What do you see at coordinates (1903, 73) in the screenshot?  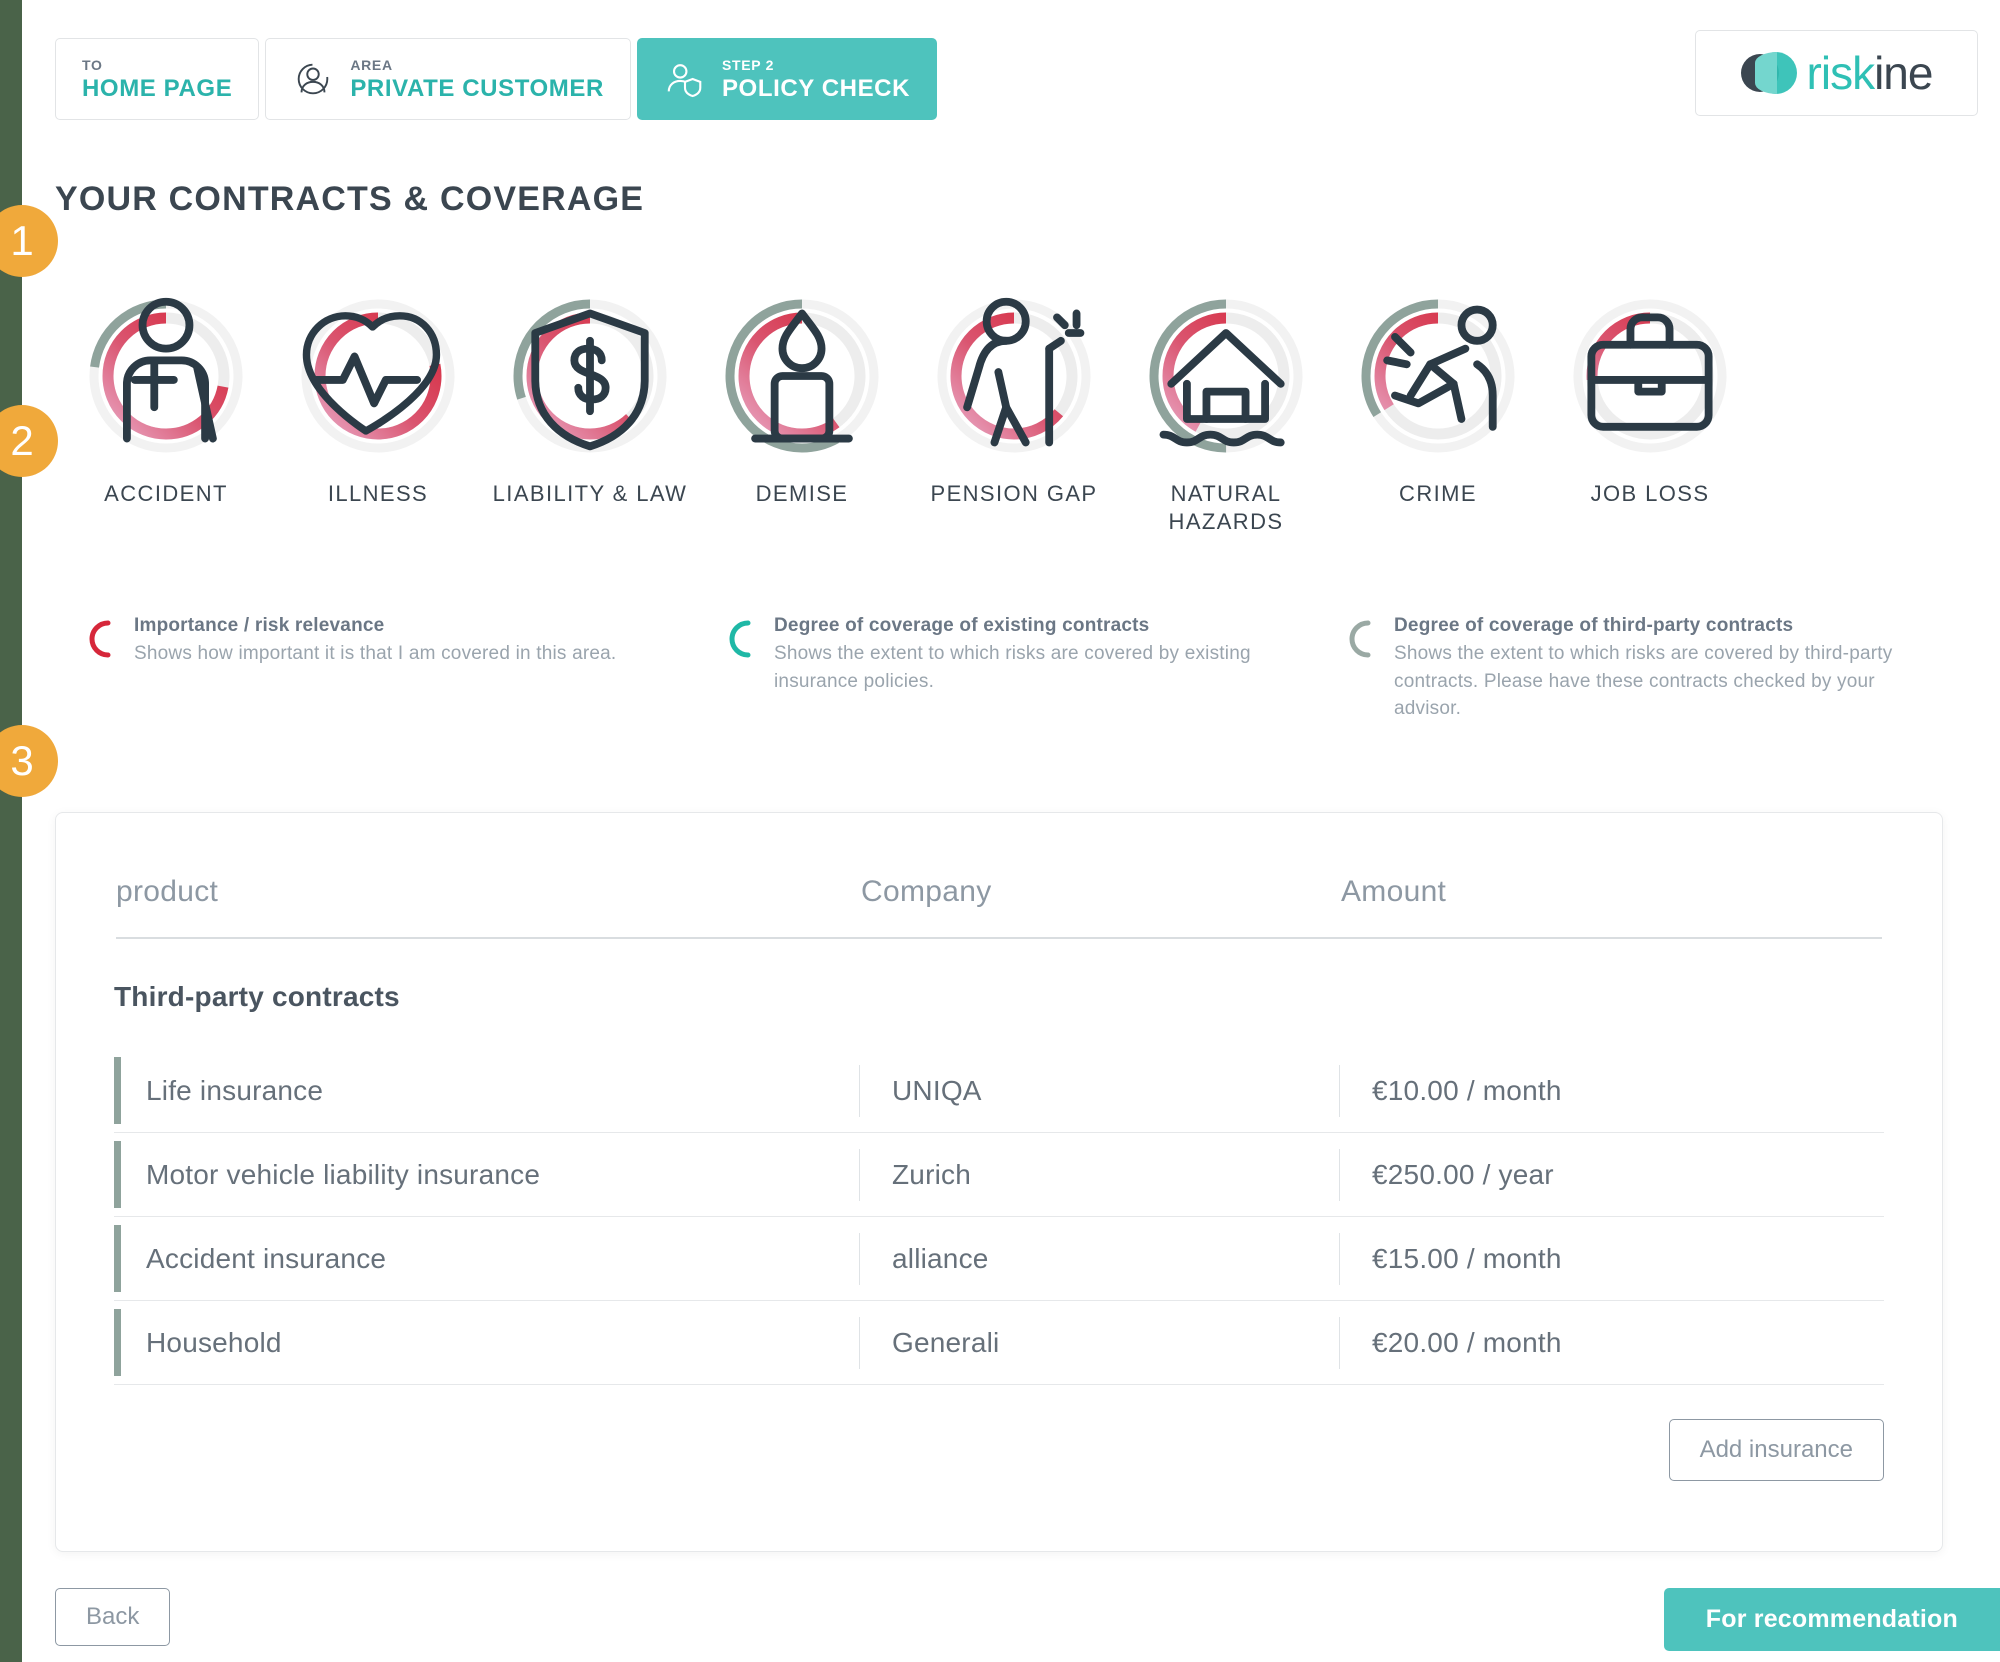 I see `logo-text-part2: ine` at bounding box center [1903, 73].